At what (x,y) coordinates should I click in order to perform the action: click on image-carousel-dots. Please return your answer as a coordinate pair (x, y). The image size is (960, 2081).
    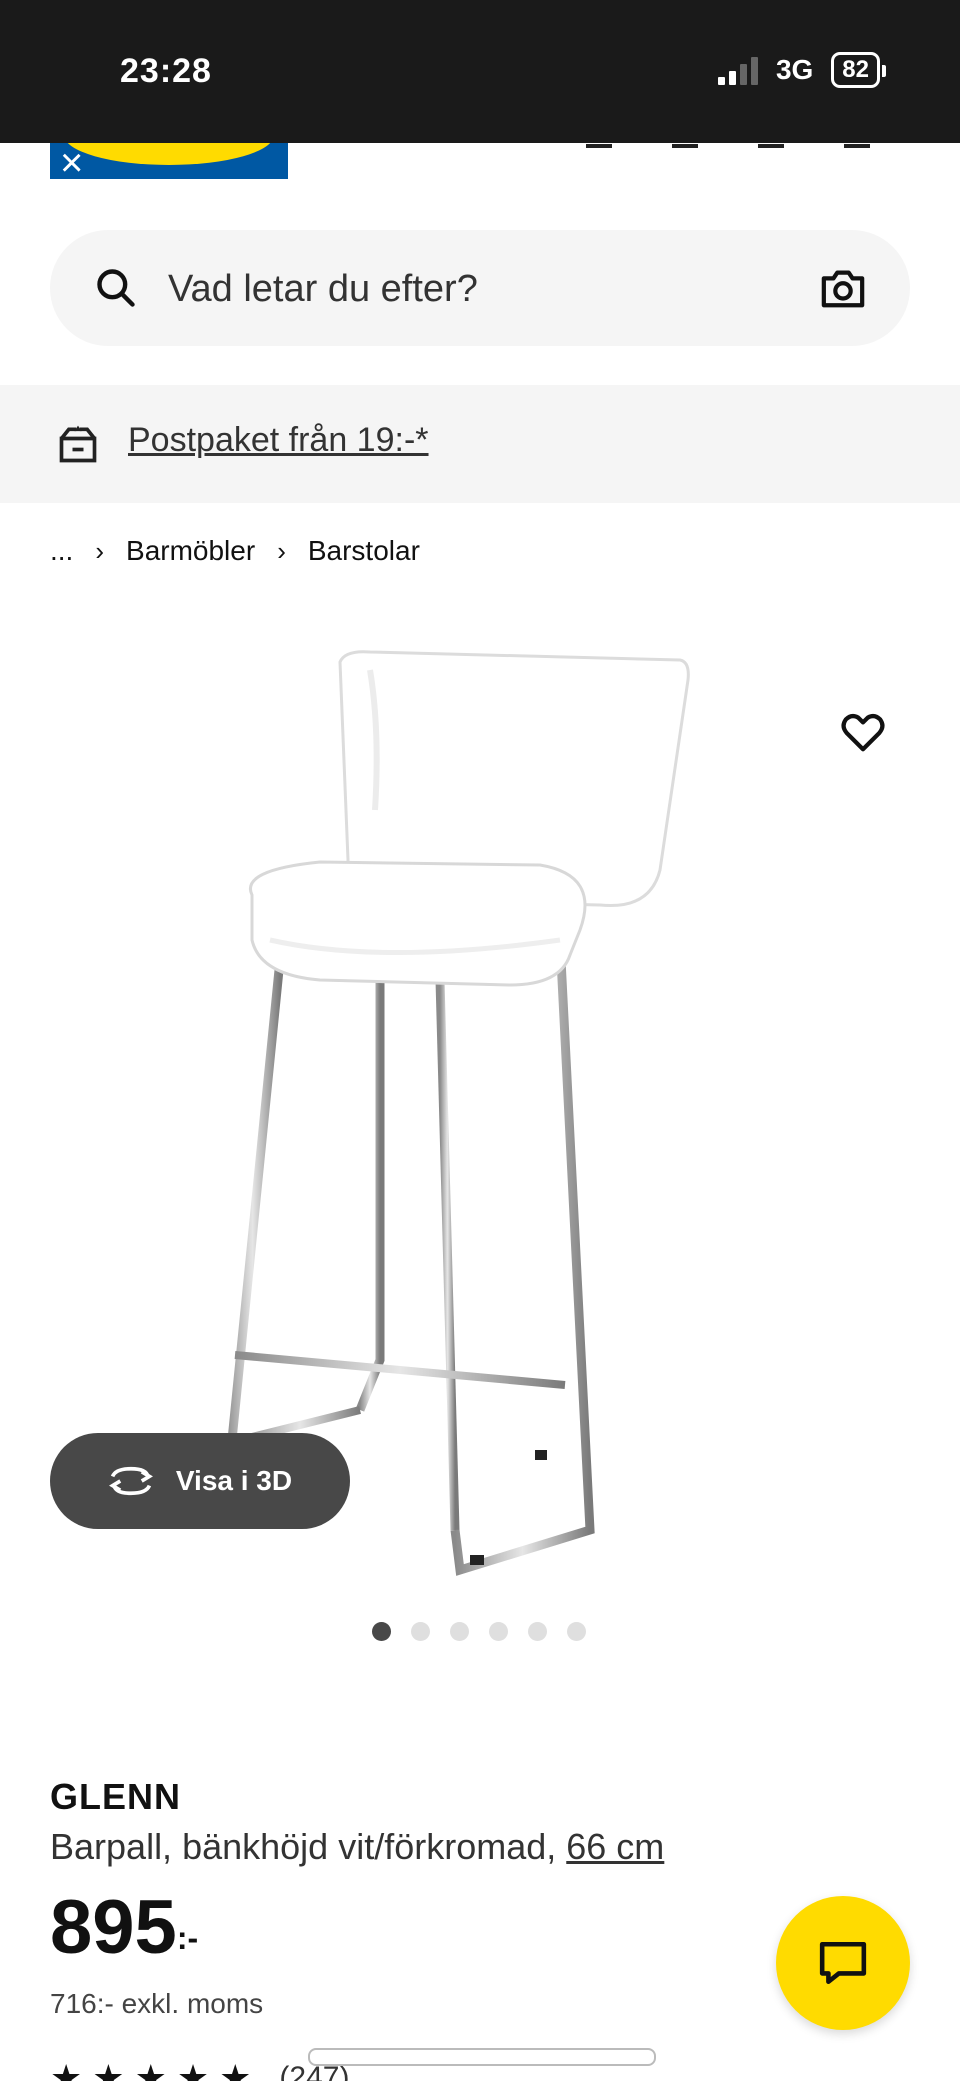
    Looking at the image, I should click on (479, 1631).